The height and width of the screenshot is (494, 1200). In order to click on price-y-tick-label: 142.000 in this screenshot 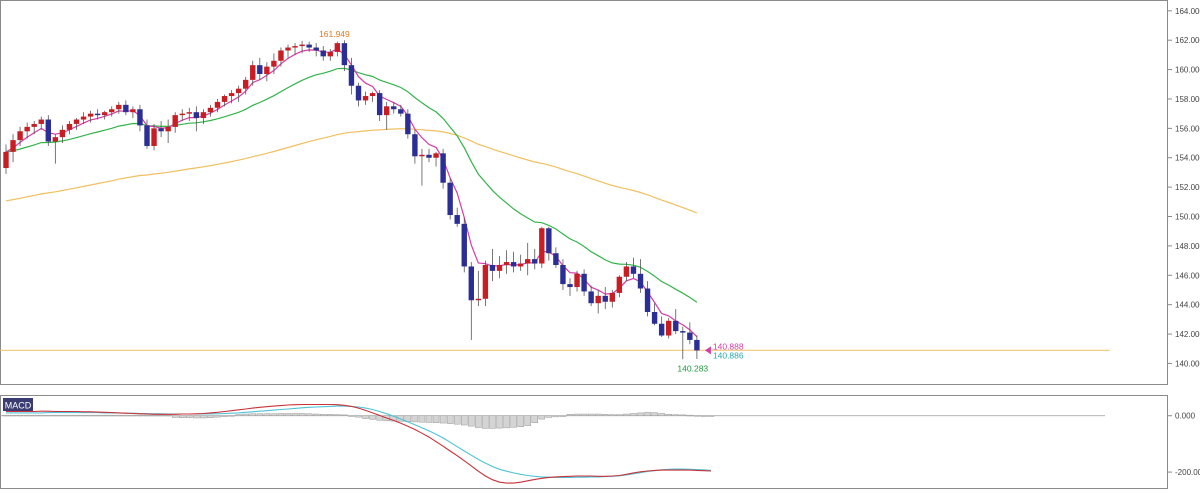, I will do `click(1187, 334)`.